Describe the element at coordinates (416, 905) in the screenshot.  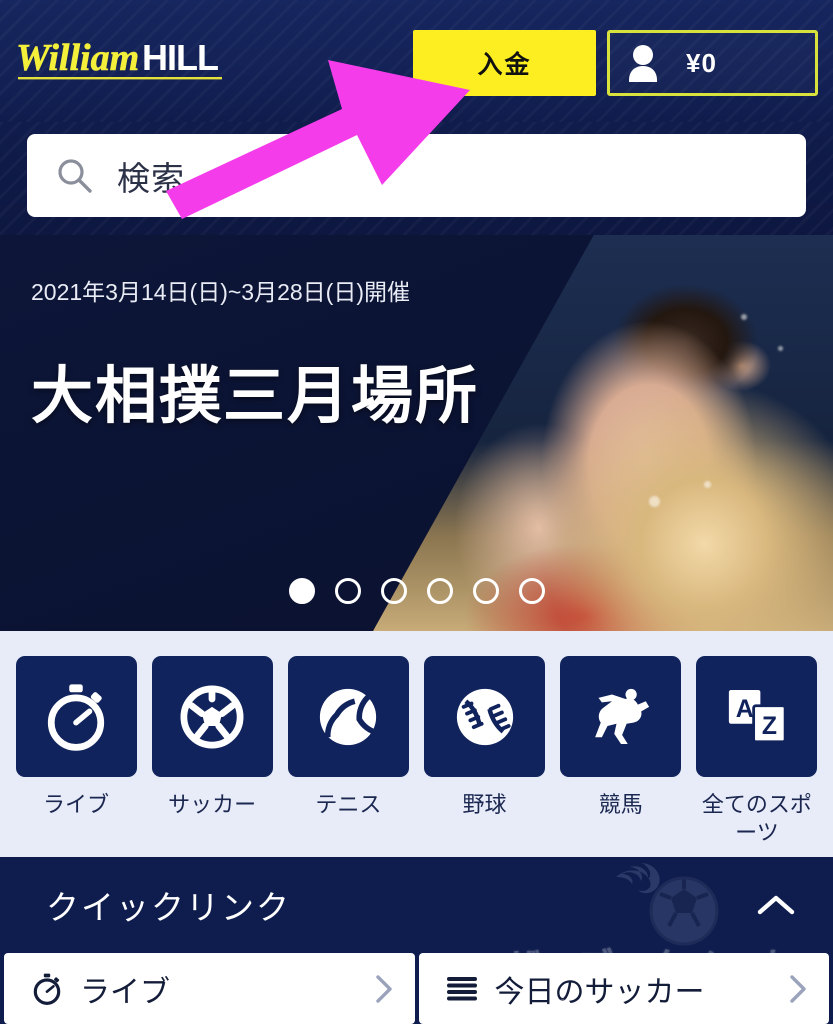
I see `quick-links-header: クイックリンク` at that location.